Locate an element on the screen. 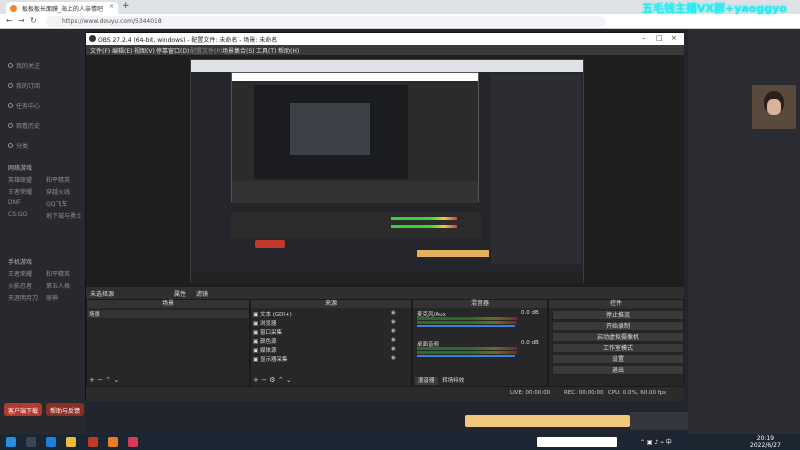  studio-mode-button: 工作室模式 is located at coordinates (618, 348).